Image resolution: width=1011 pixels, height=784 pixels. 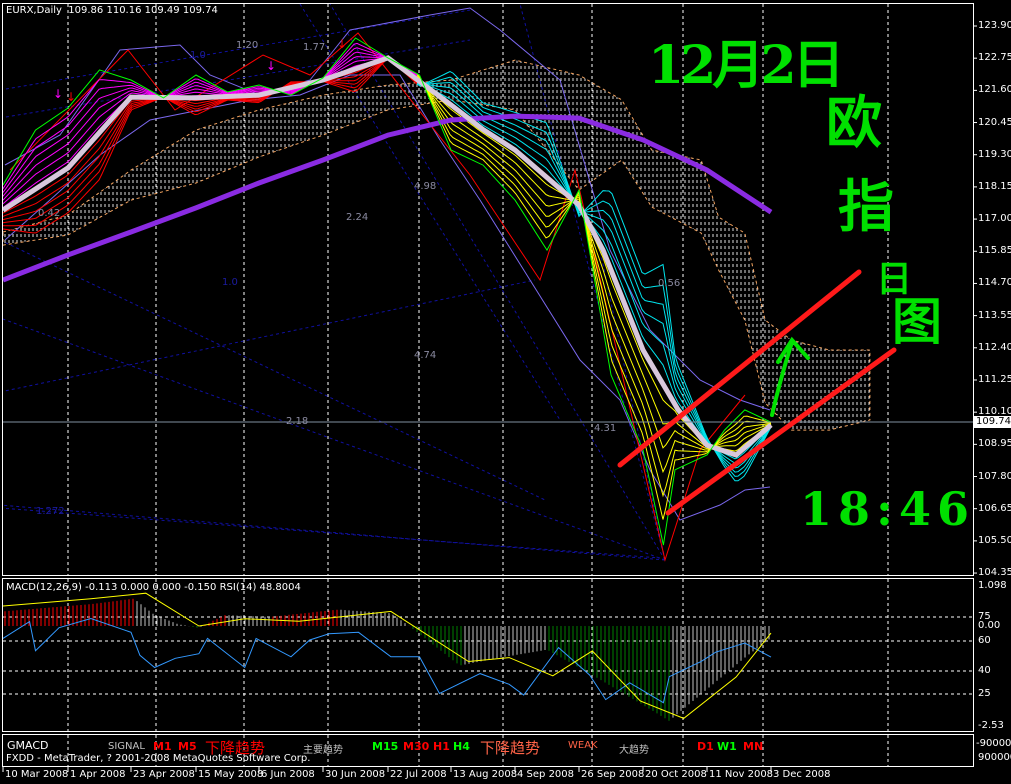 What do you see at coordinates (50, 511) in the screenshot?
I see `fib-label: 1.272` at bounding box center [50, 511].